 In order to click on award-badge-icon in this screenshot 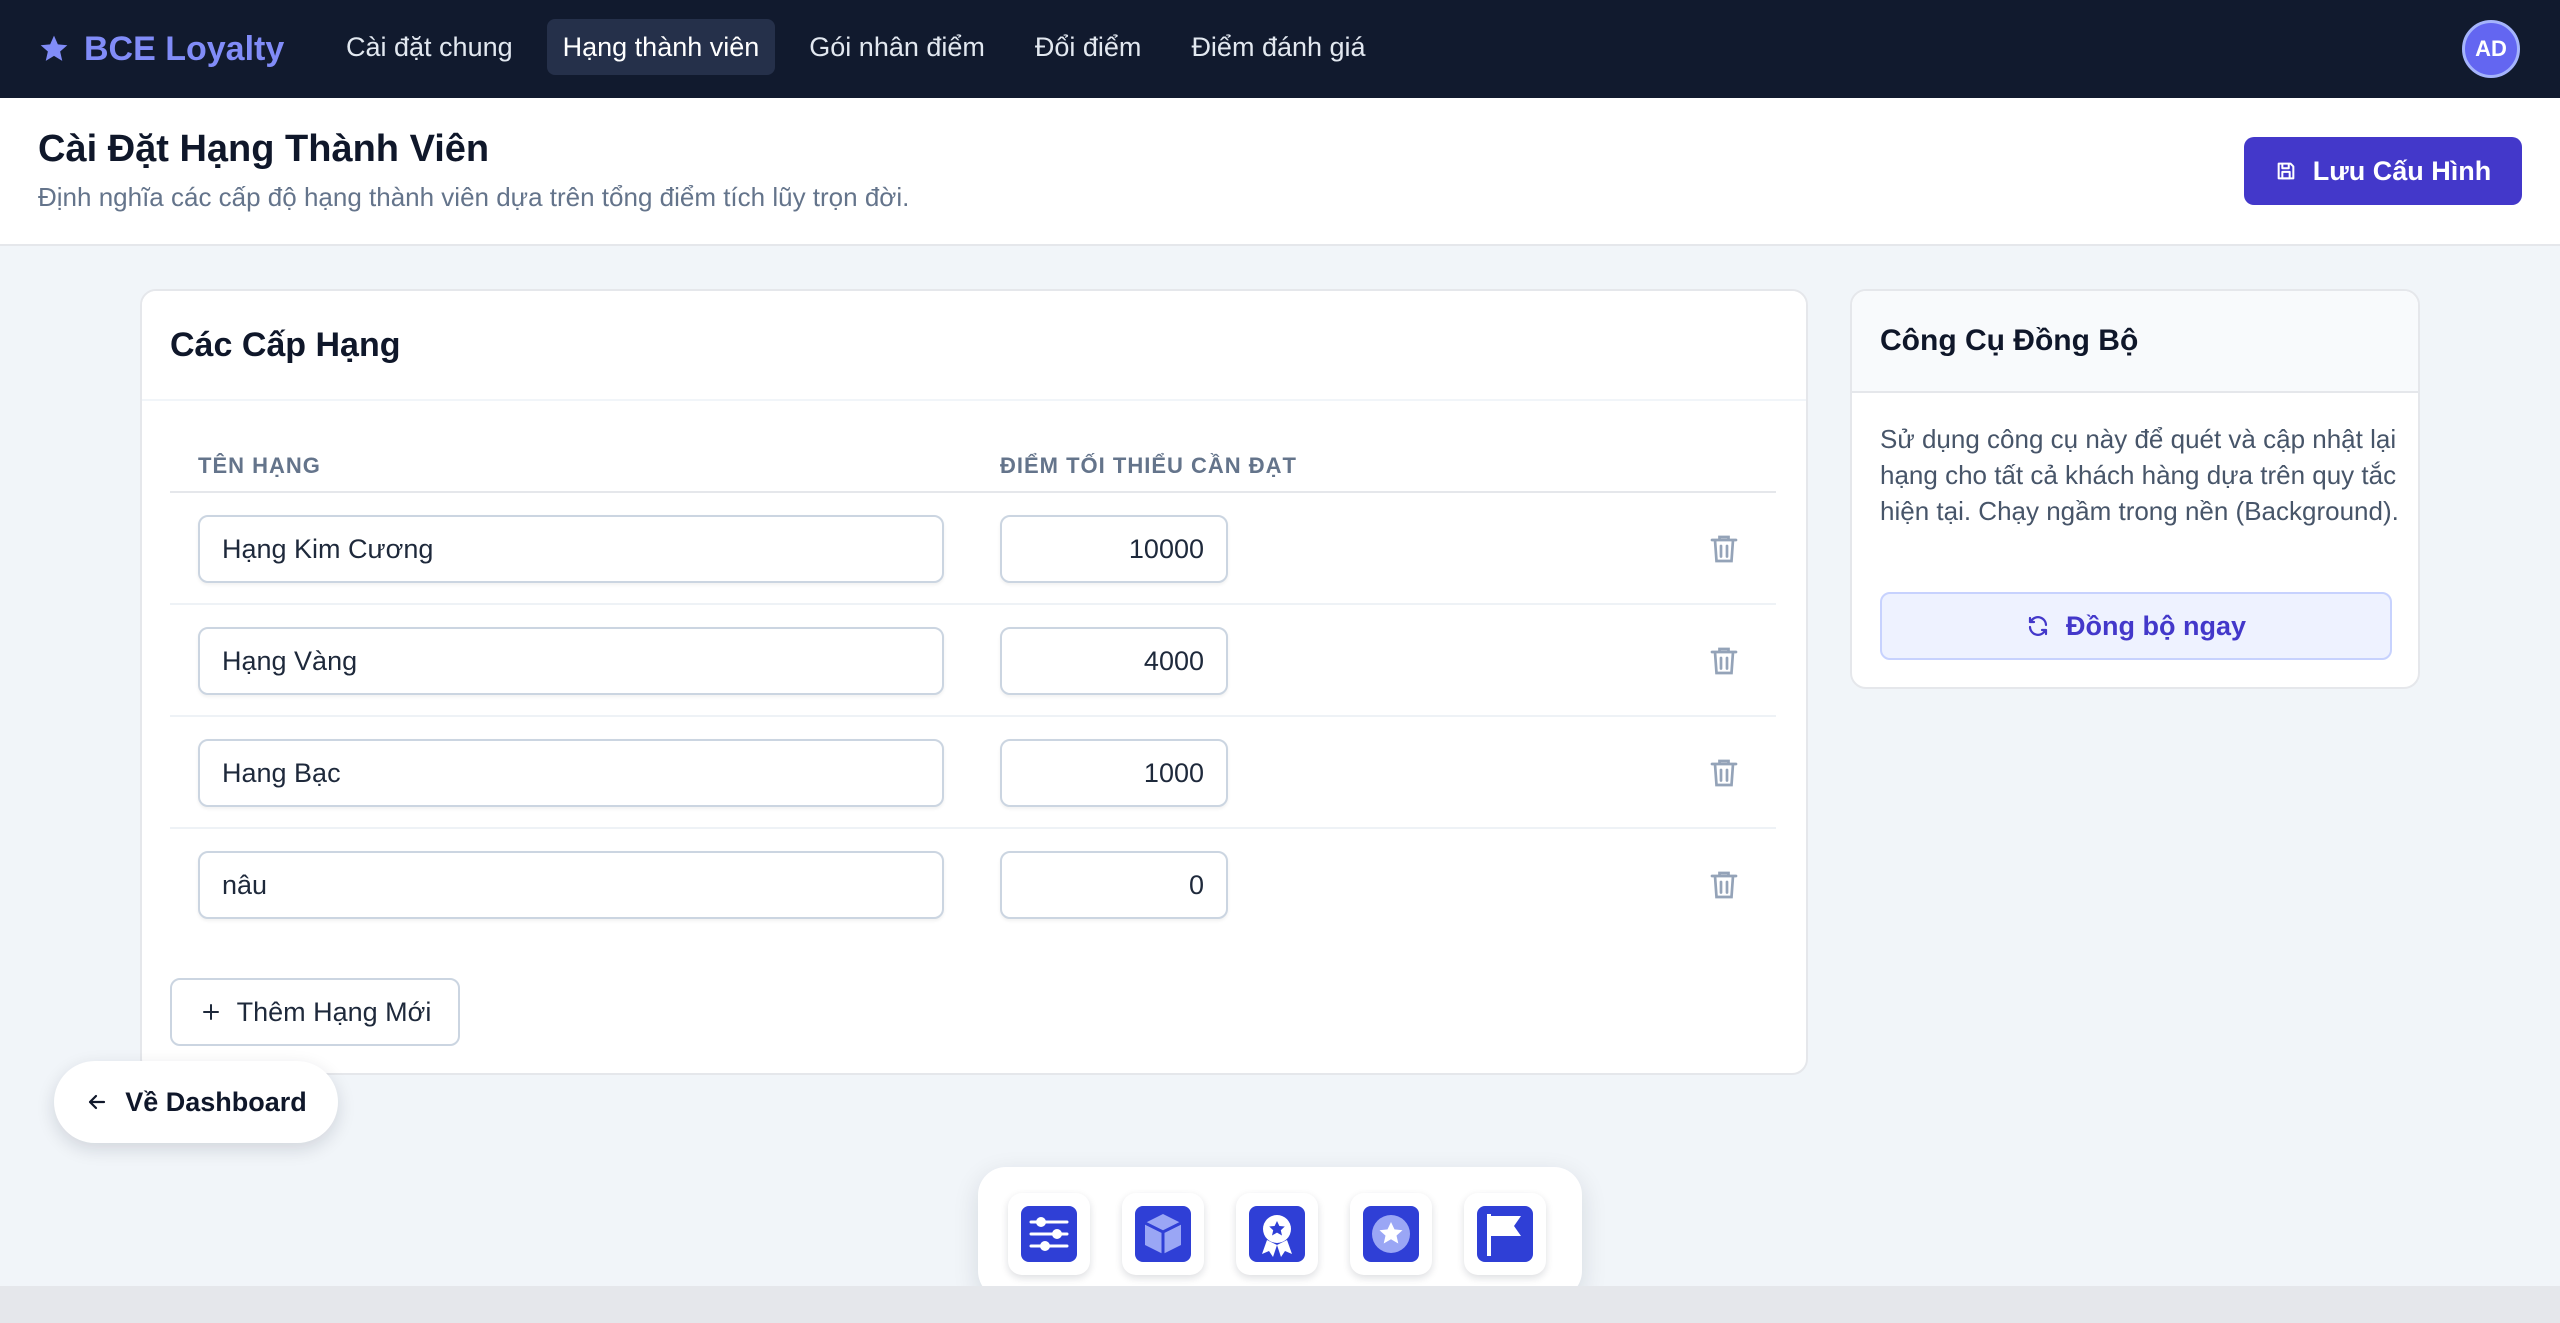, I will do `click(1277, 1234)`.